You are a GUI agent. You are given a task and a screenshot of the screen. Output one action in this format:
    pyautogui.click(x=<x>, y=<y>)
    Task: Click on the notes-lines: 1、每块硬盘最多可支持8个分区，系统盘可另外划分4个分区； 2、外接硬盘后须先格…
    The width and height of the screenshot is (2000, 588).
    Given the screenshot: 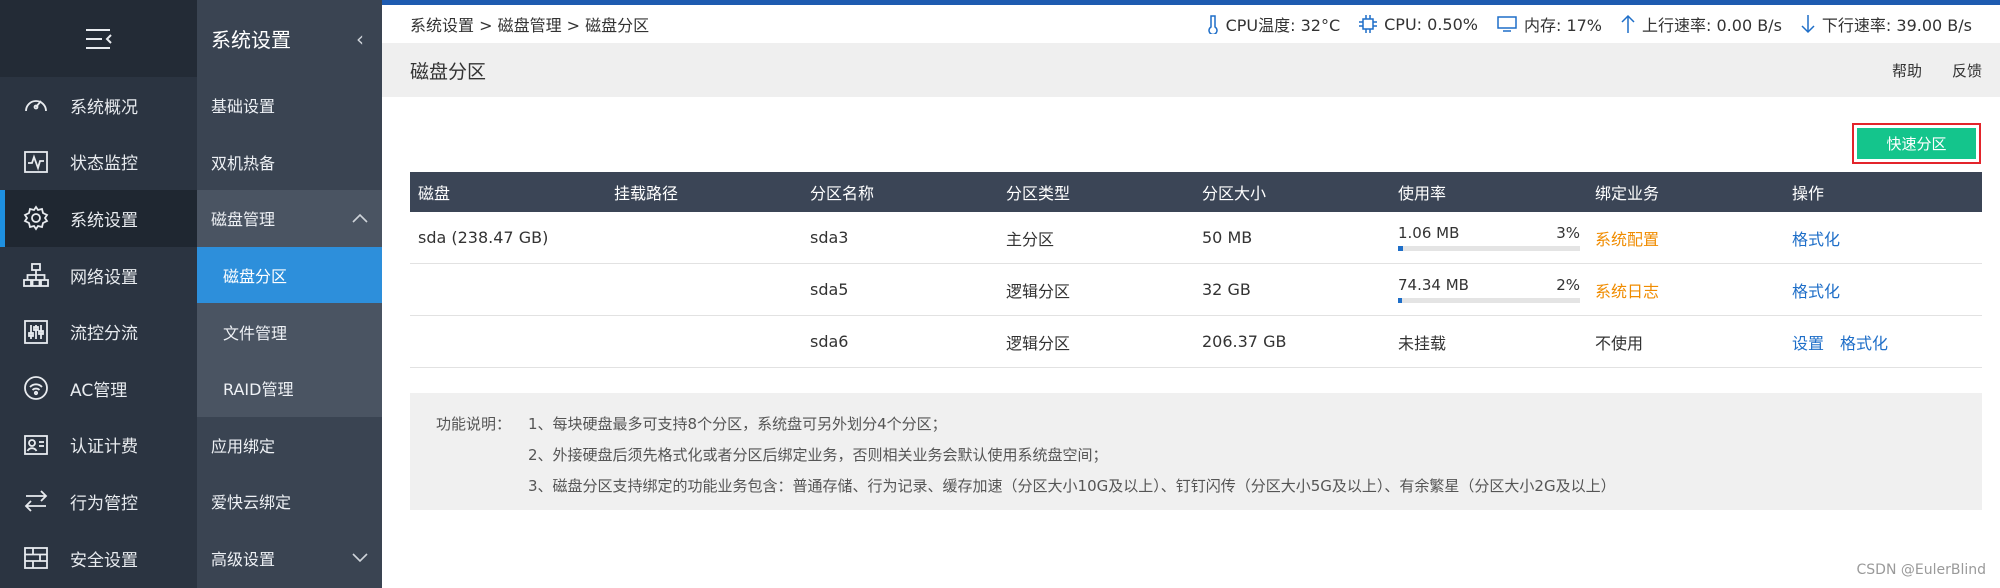 What is the action you would take?
    pyautogui.click(x=1072, y=461)
    